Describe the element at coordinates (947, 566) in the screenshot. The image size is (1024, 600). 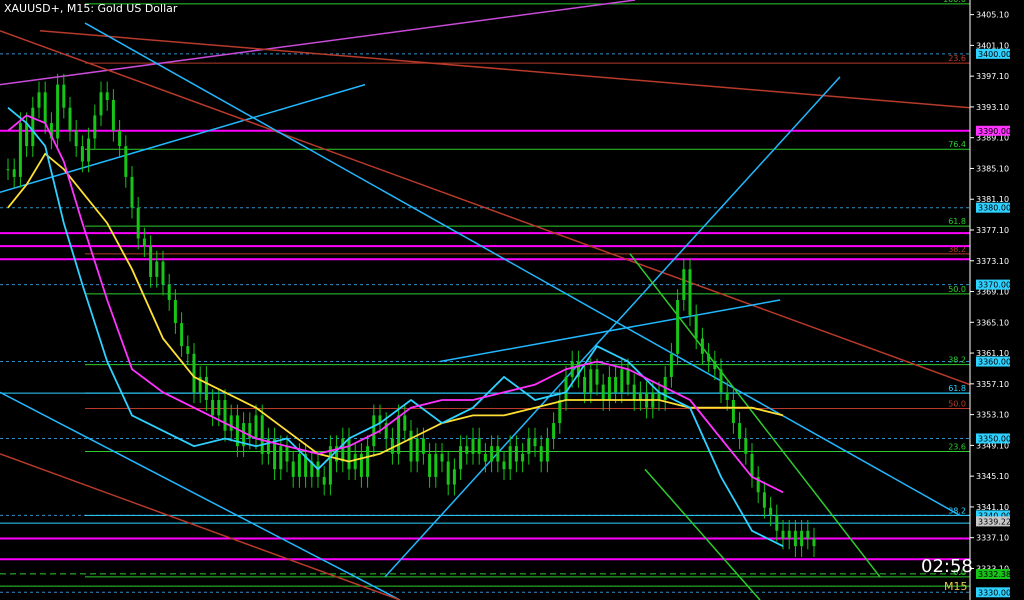
I see `bar-countdown: 02:58` at that location.